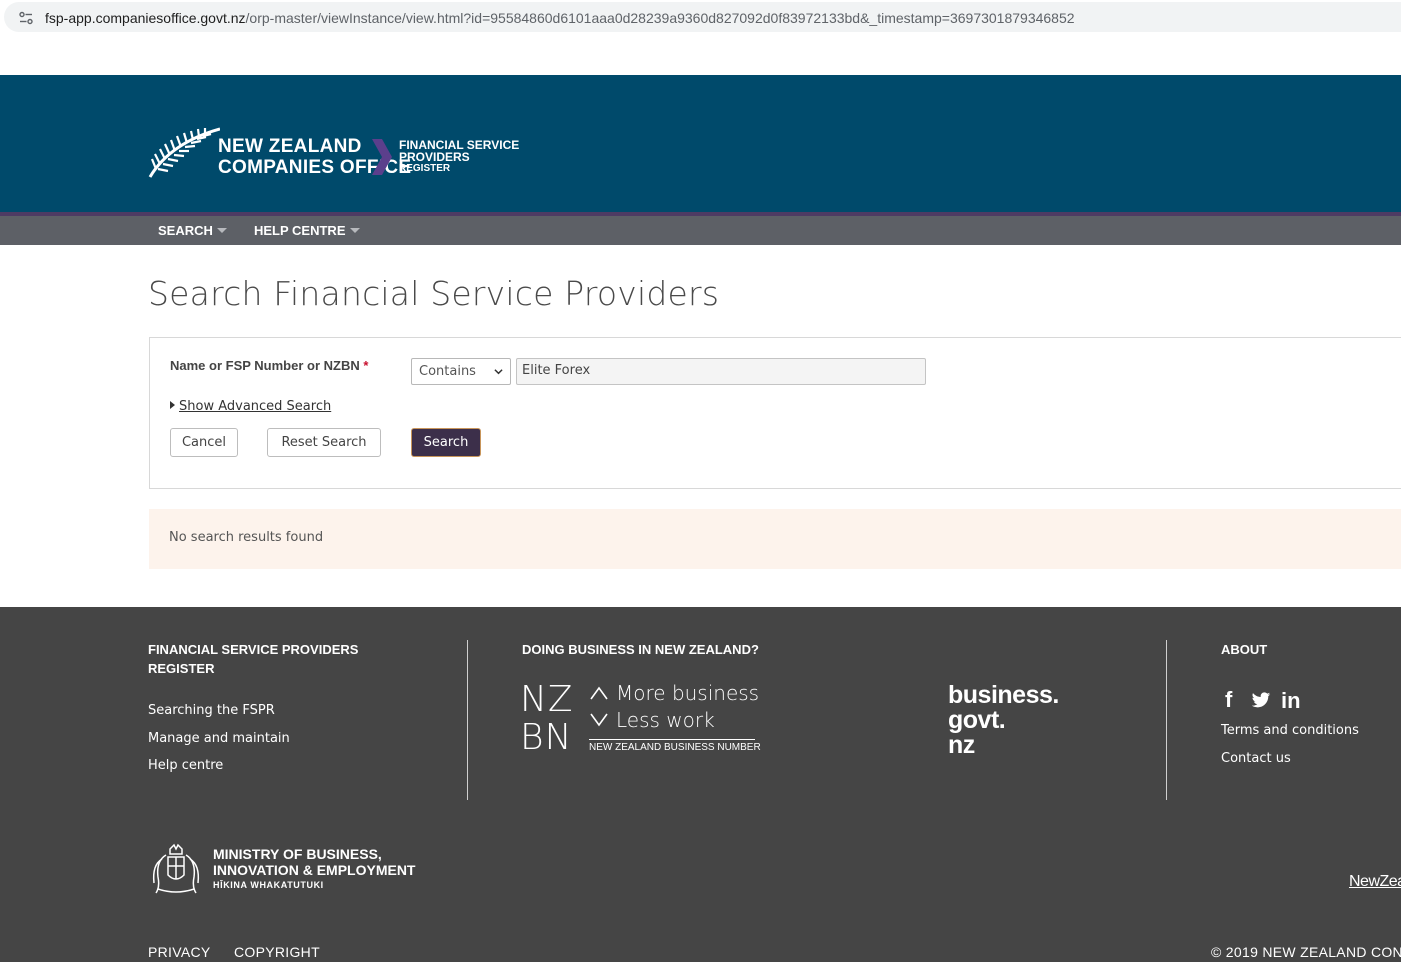  What do you see at coordinates (1244, 649) in the screenshot?
I see `footer-about-heading: ABOUT` at bounding box center [1244, 649].